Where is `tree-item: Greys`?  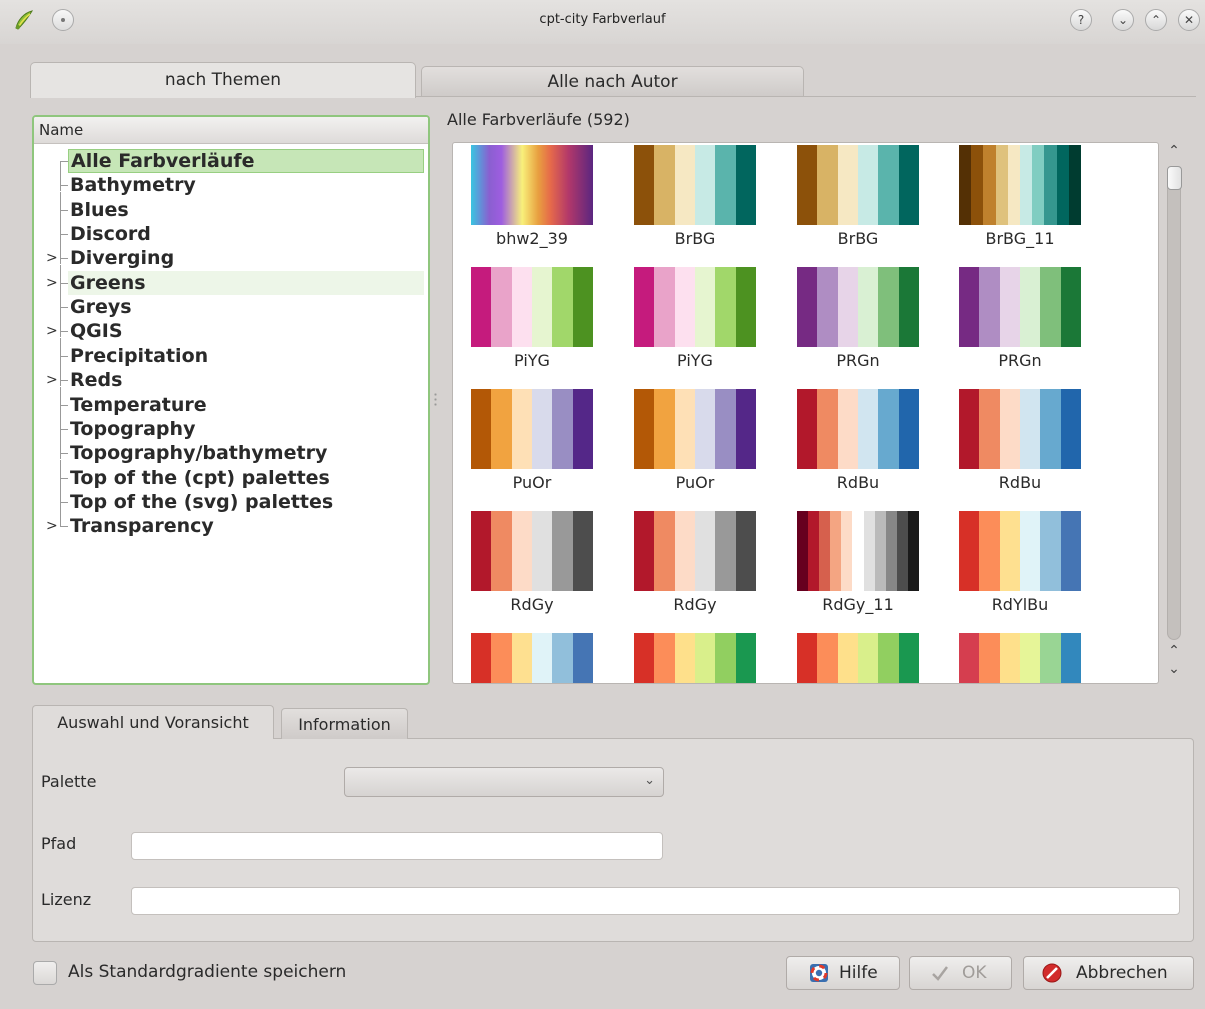 tree-item: Greys is located at coordinates (231, 304).